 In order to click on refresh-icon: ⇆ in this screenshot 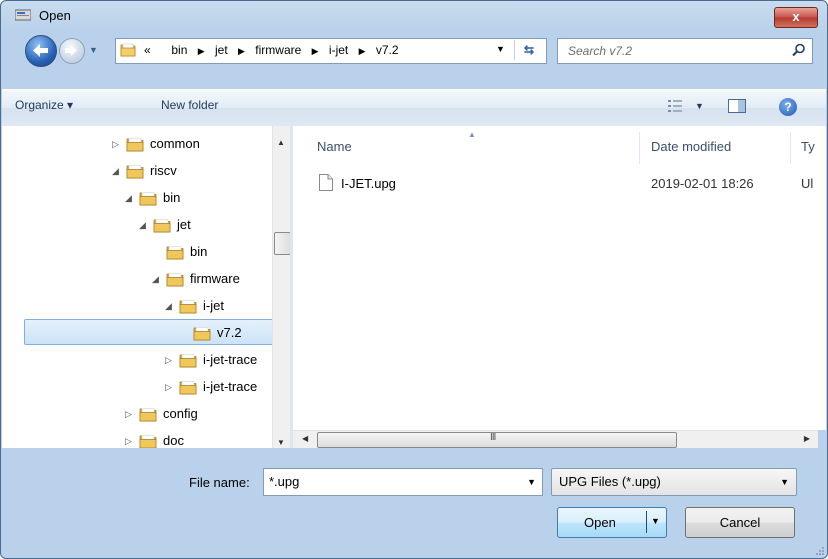, I will do `click(529, 50)`.